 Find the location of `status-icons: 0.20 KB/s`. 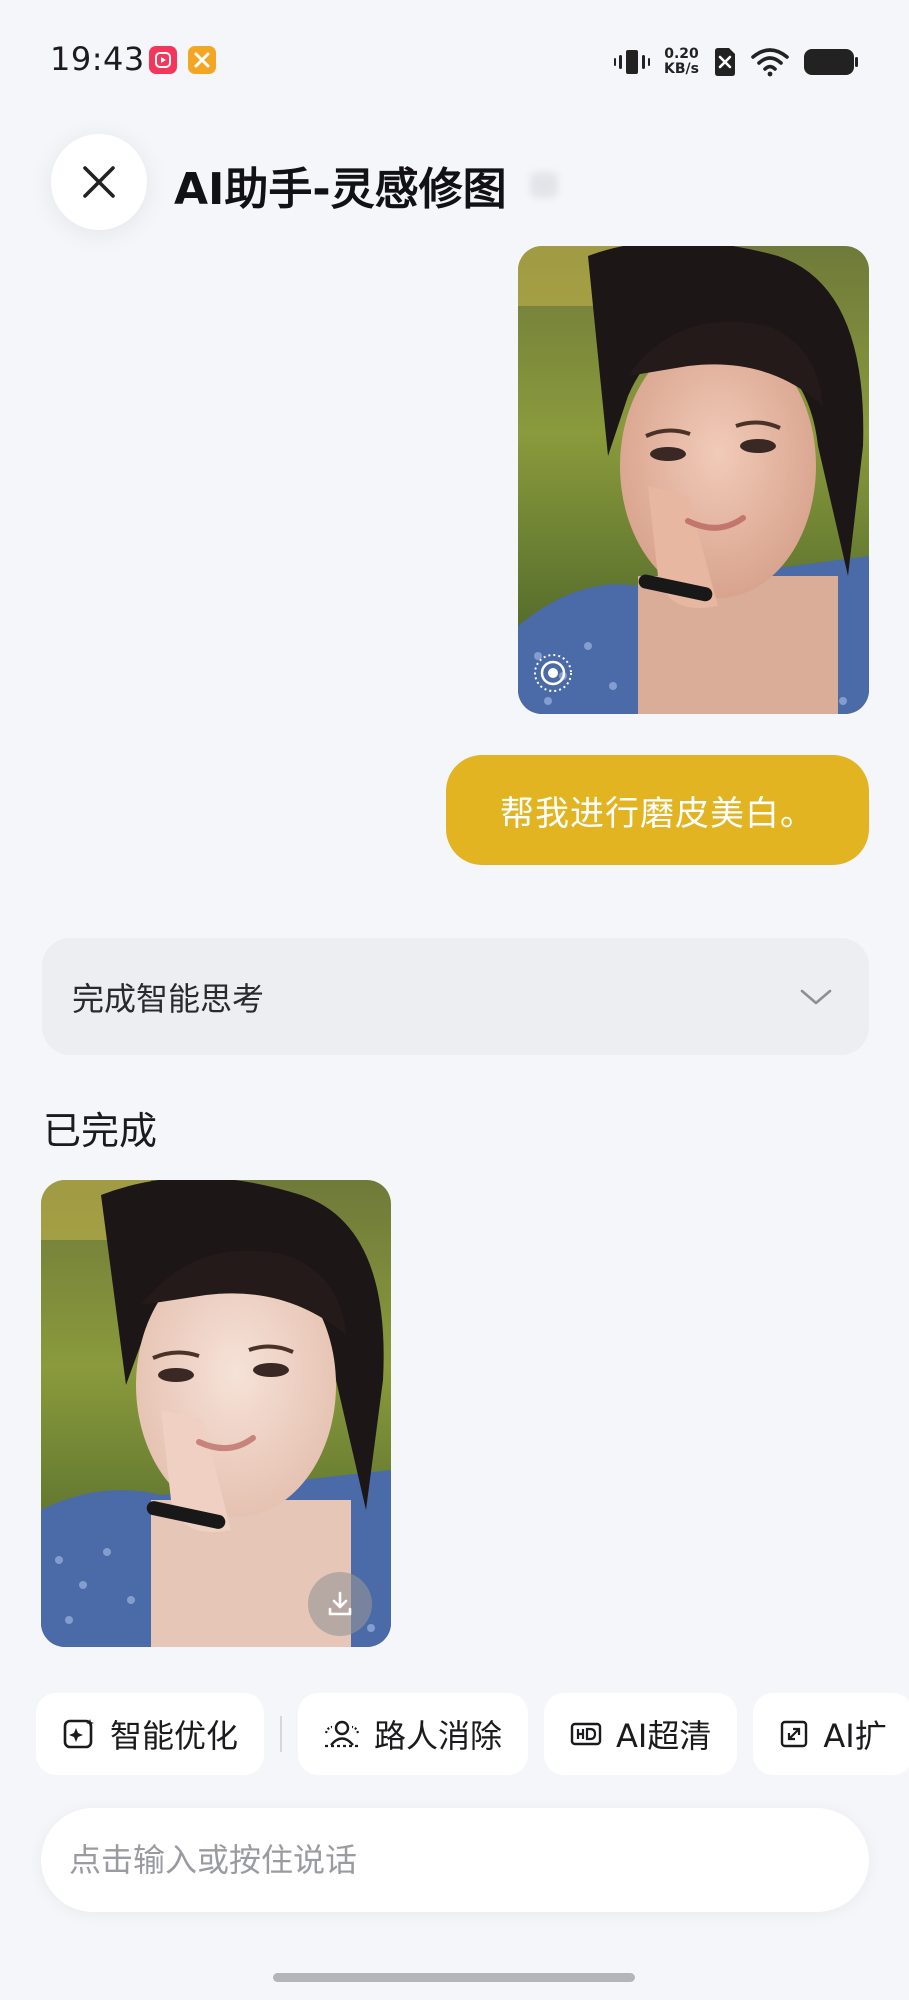

status-icons: 0.20 KB/s is located at coordinates (736, 62).